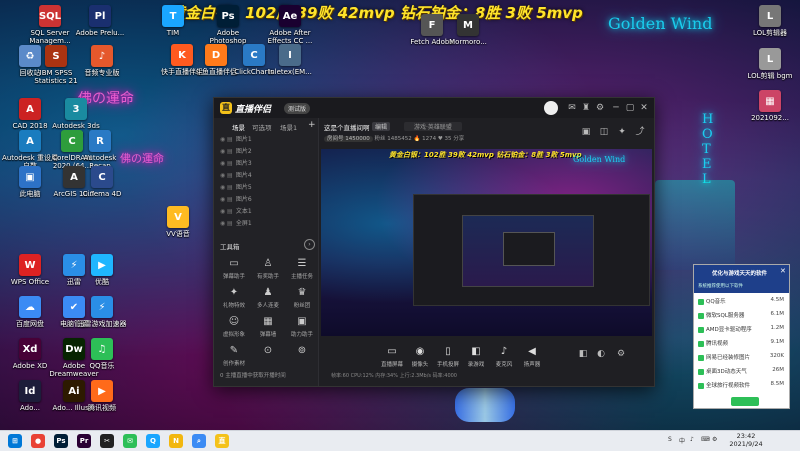 Image resolution: width=800 pixels, height=451 pixels. I want to click on popup-item: QQ音乐 4.5M, so click(742, 303).